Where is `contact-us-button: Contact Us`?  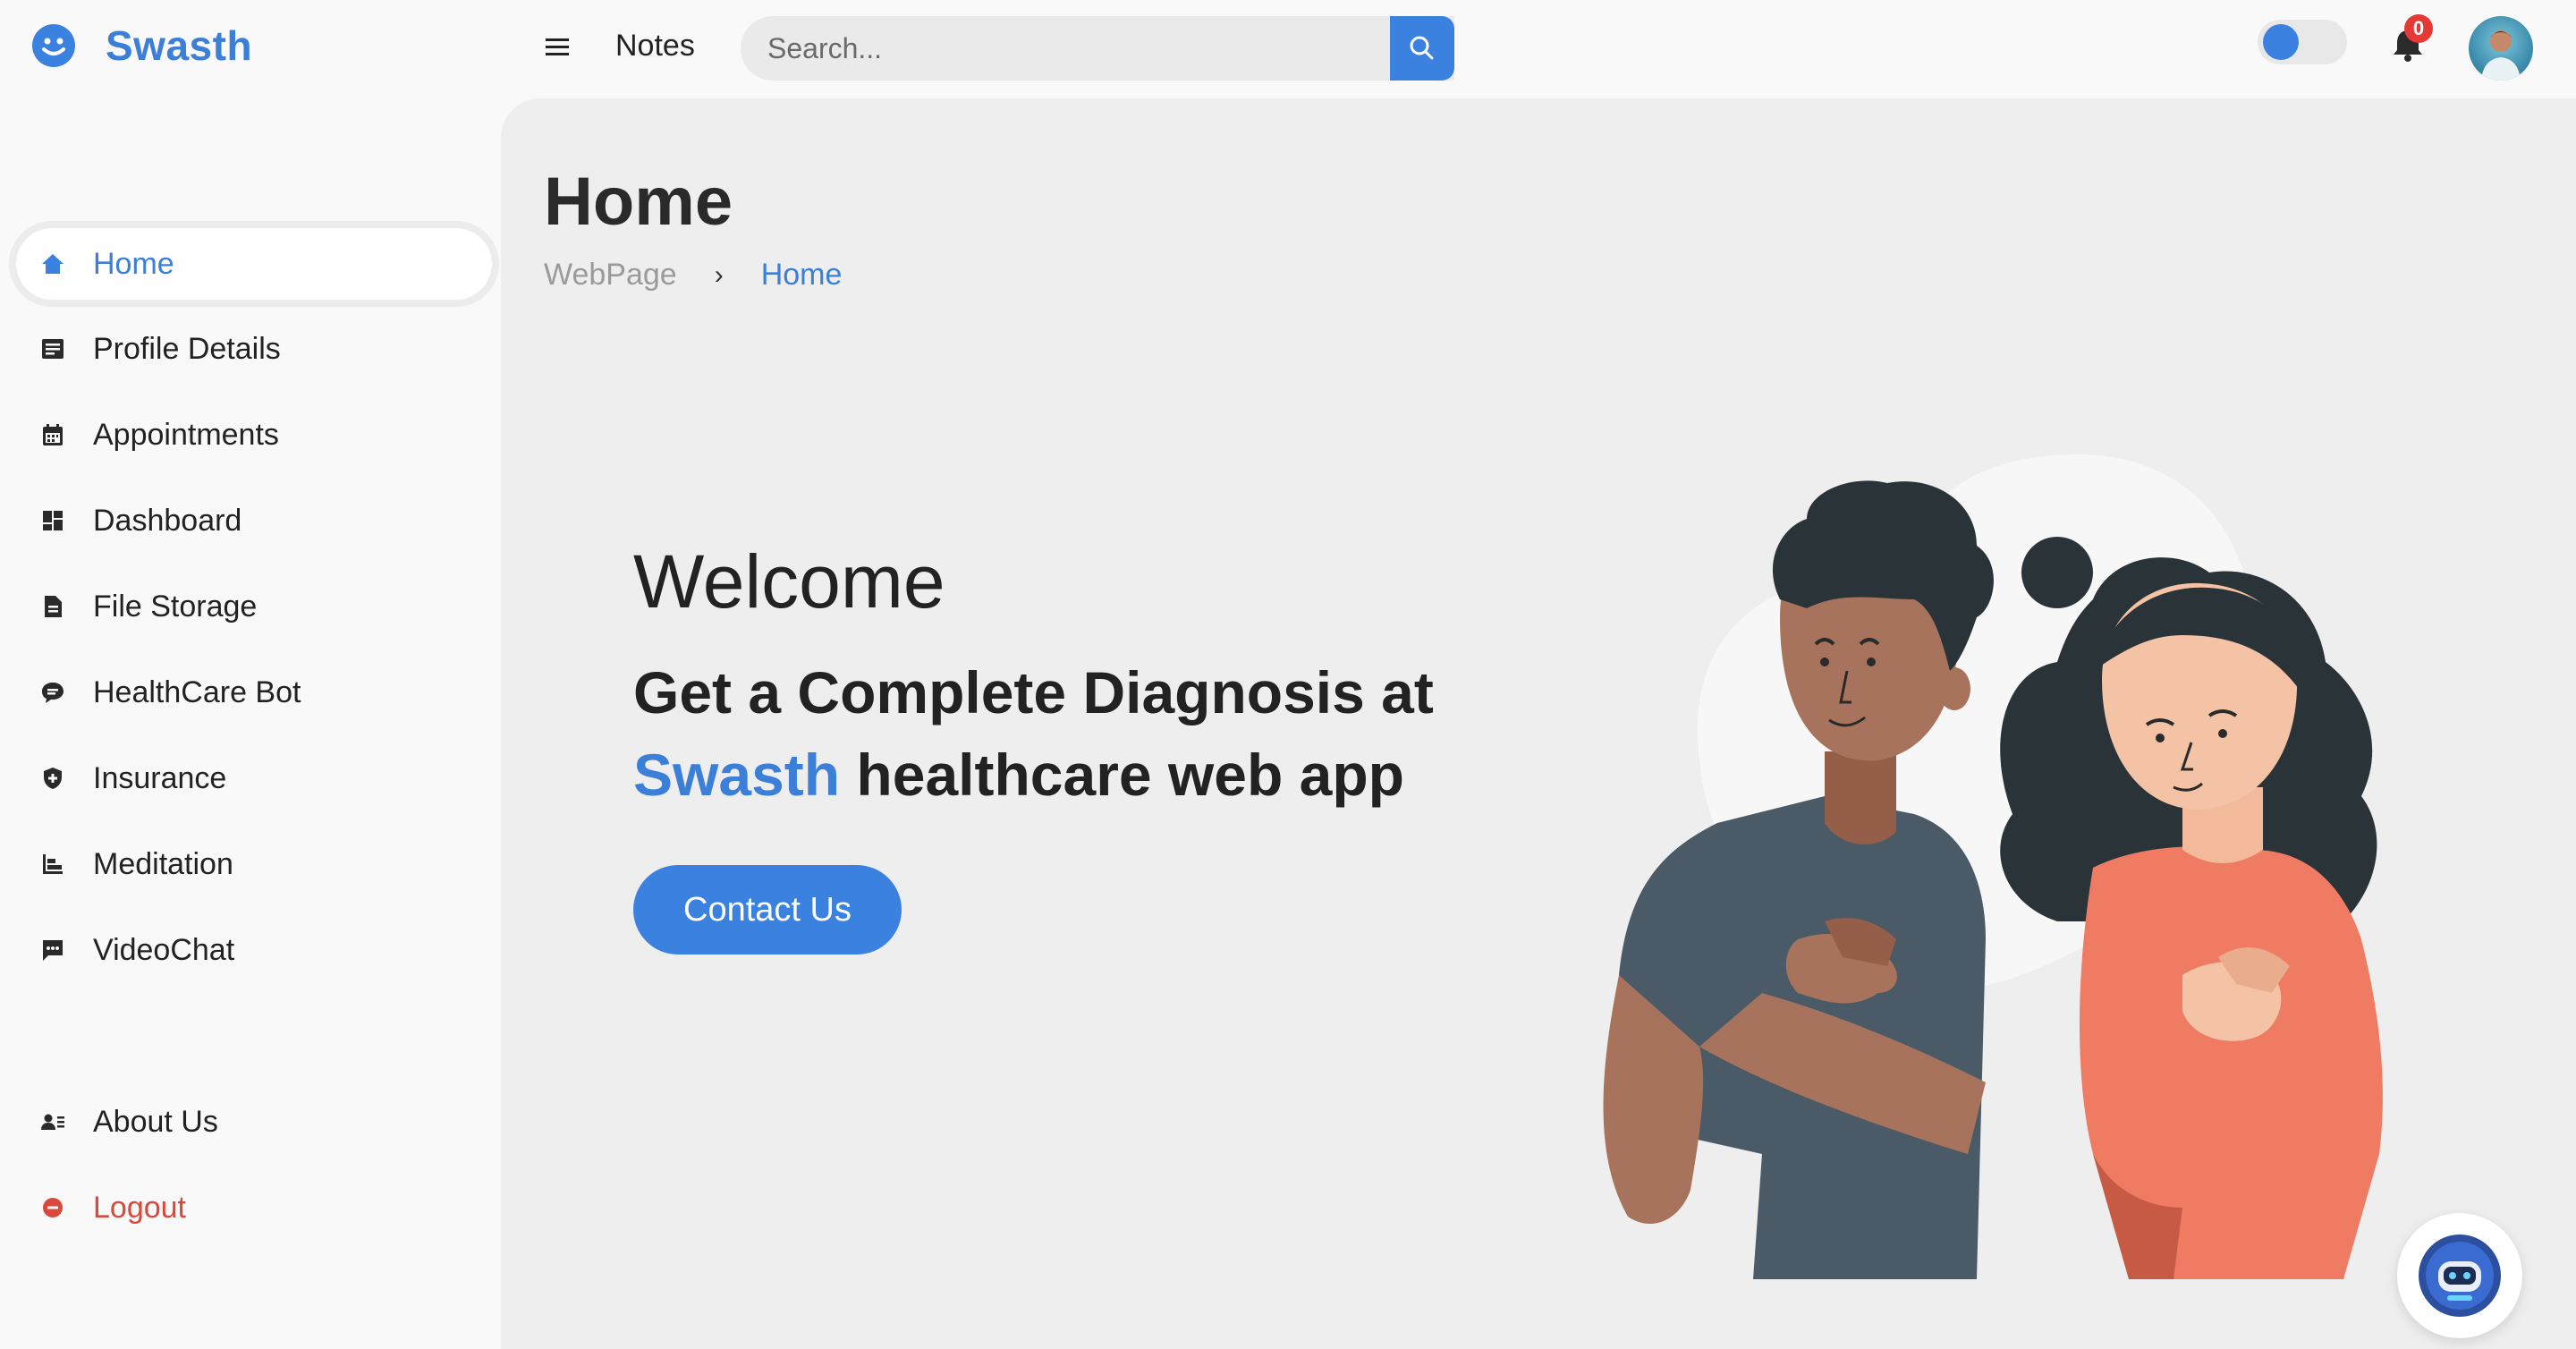 contact-us-button: Contact Us is located at coordinates (767, 909).